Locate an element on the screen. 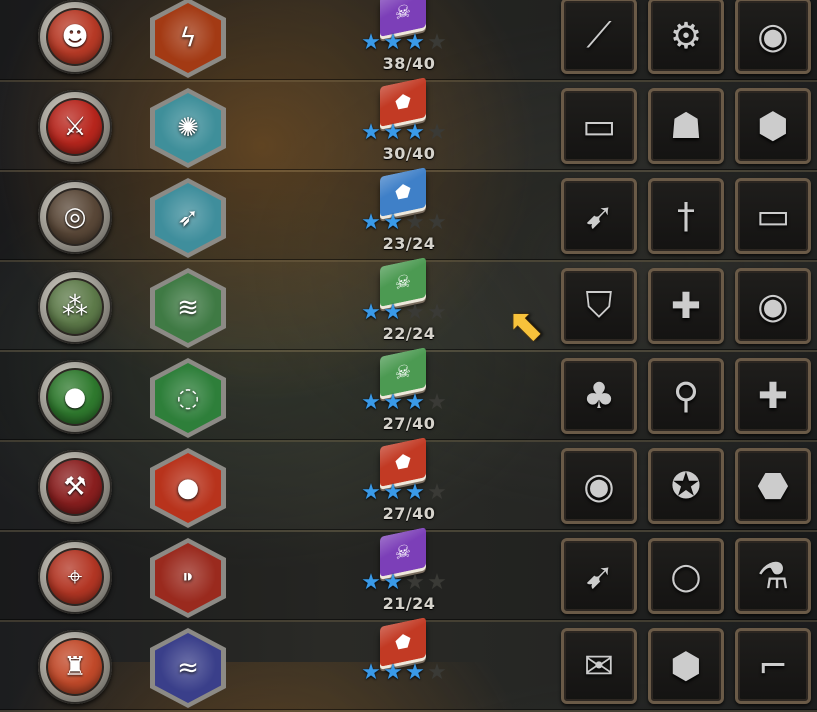  skill-hexagon-button: ➶ is located at coordinates (188, 218).